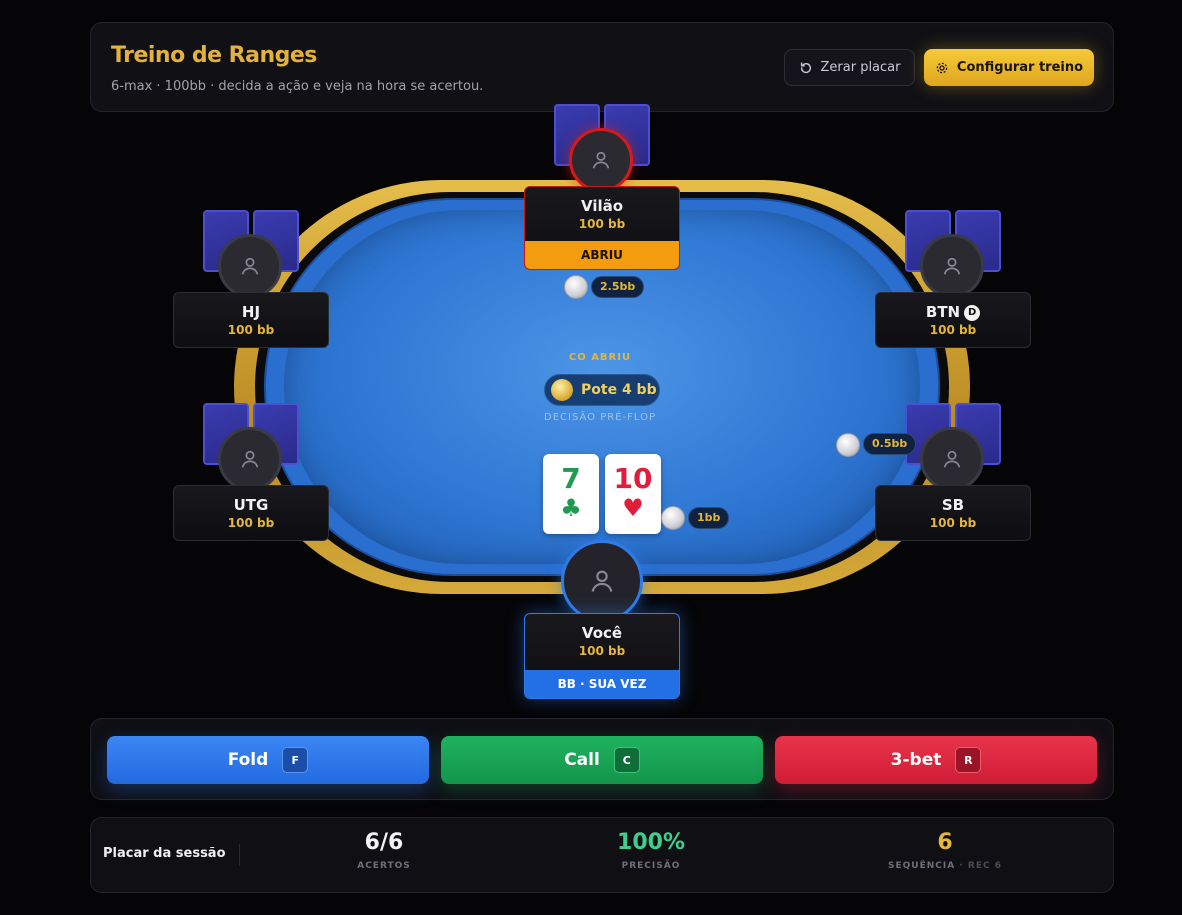 The image size is (1182, 915). Describe the element at coordinates (968, 760) in the screenshot. I see `three-bet-shortcut-key: R` at that location.